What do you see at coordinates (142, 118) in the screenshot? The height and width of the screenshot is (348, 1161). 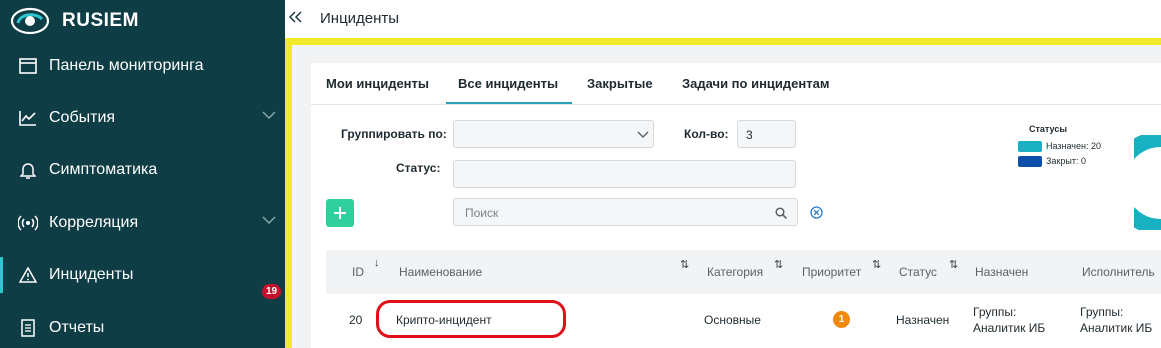 I see `sidebar-item-events: События` at bounding box center [142, 118].